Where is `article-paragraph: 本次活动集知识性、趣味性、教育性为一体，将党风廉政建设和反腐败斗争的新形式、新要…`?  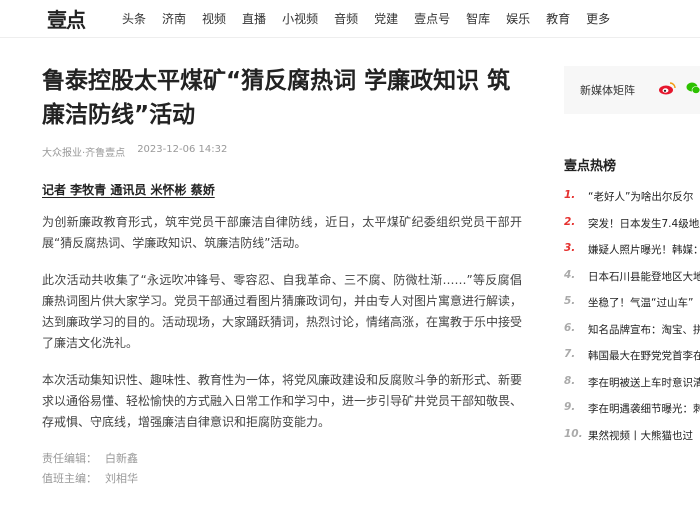 article-paragraph: 本次活动集知识性、趣味性、教育性为一体，将党风廉政建设和反腐败斗争的新形式、新要… is located at coordinates (282, 401).